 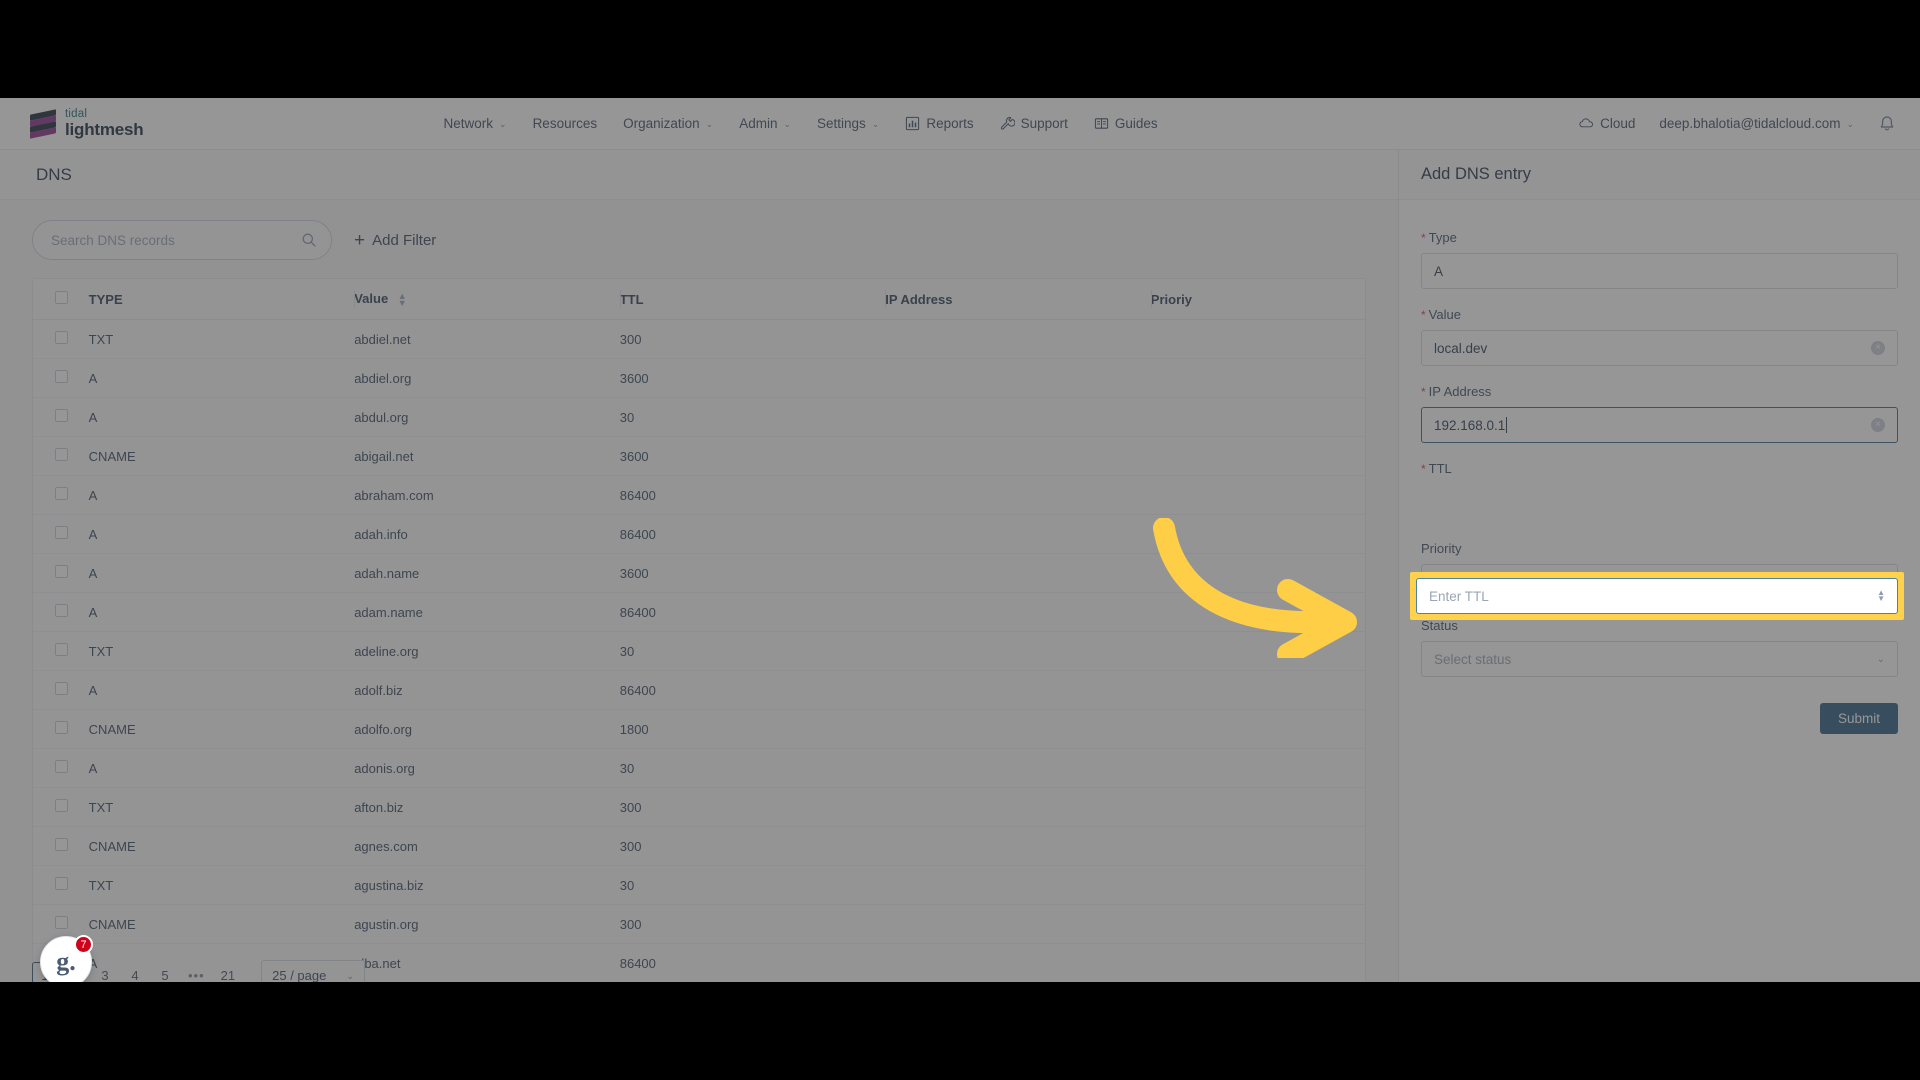 What do you see at coordinates (402, 299) in the screenshot?
I see `sort-icon: ▲ ▼` at bounding box center [402, 299].